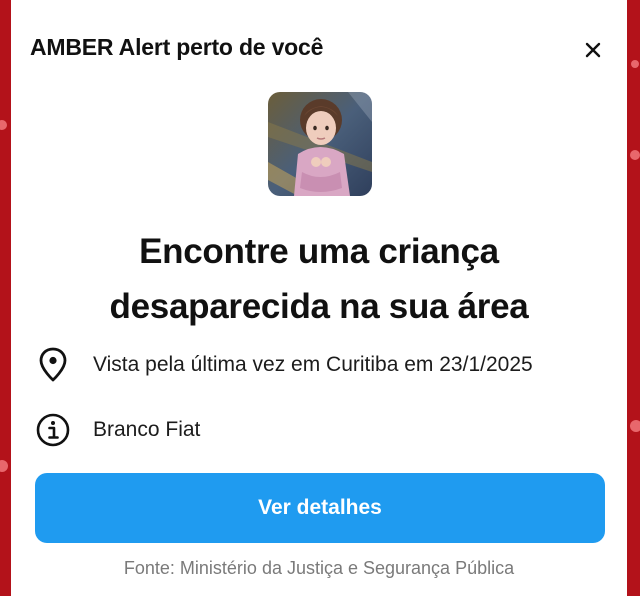 The width and height of the screenshot is (640, 596). I want to click on alert-title: AMBER Alert perto de você, so click(177, 47).